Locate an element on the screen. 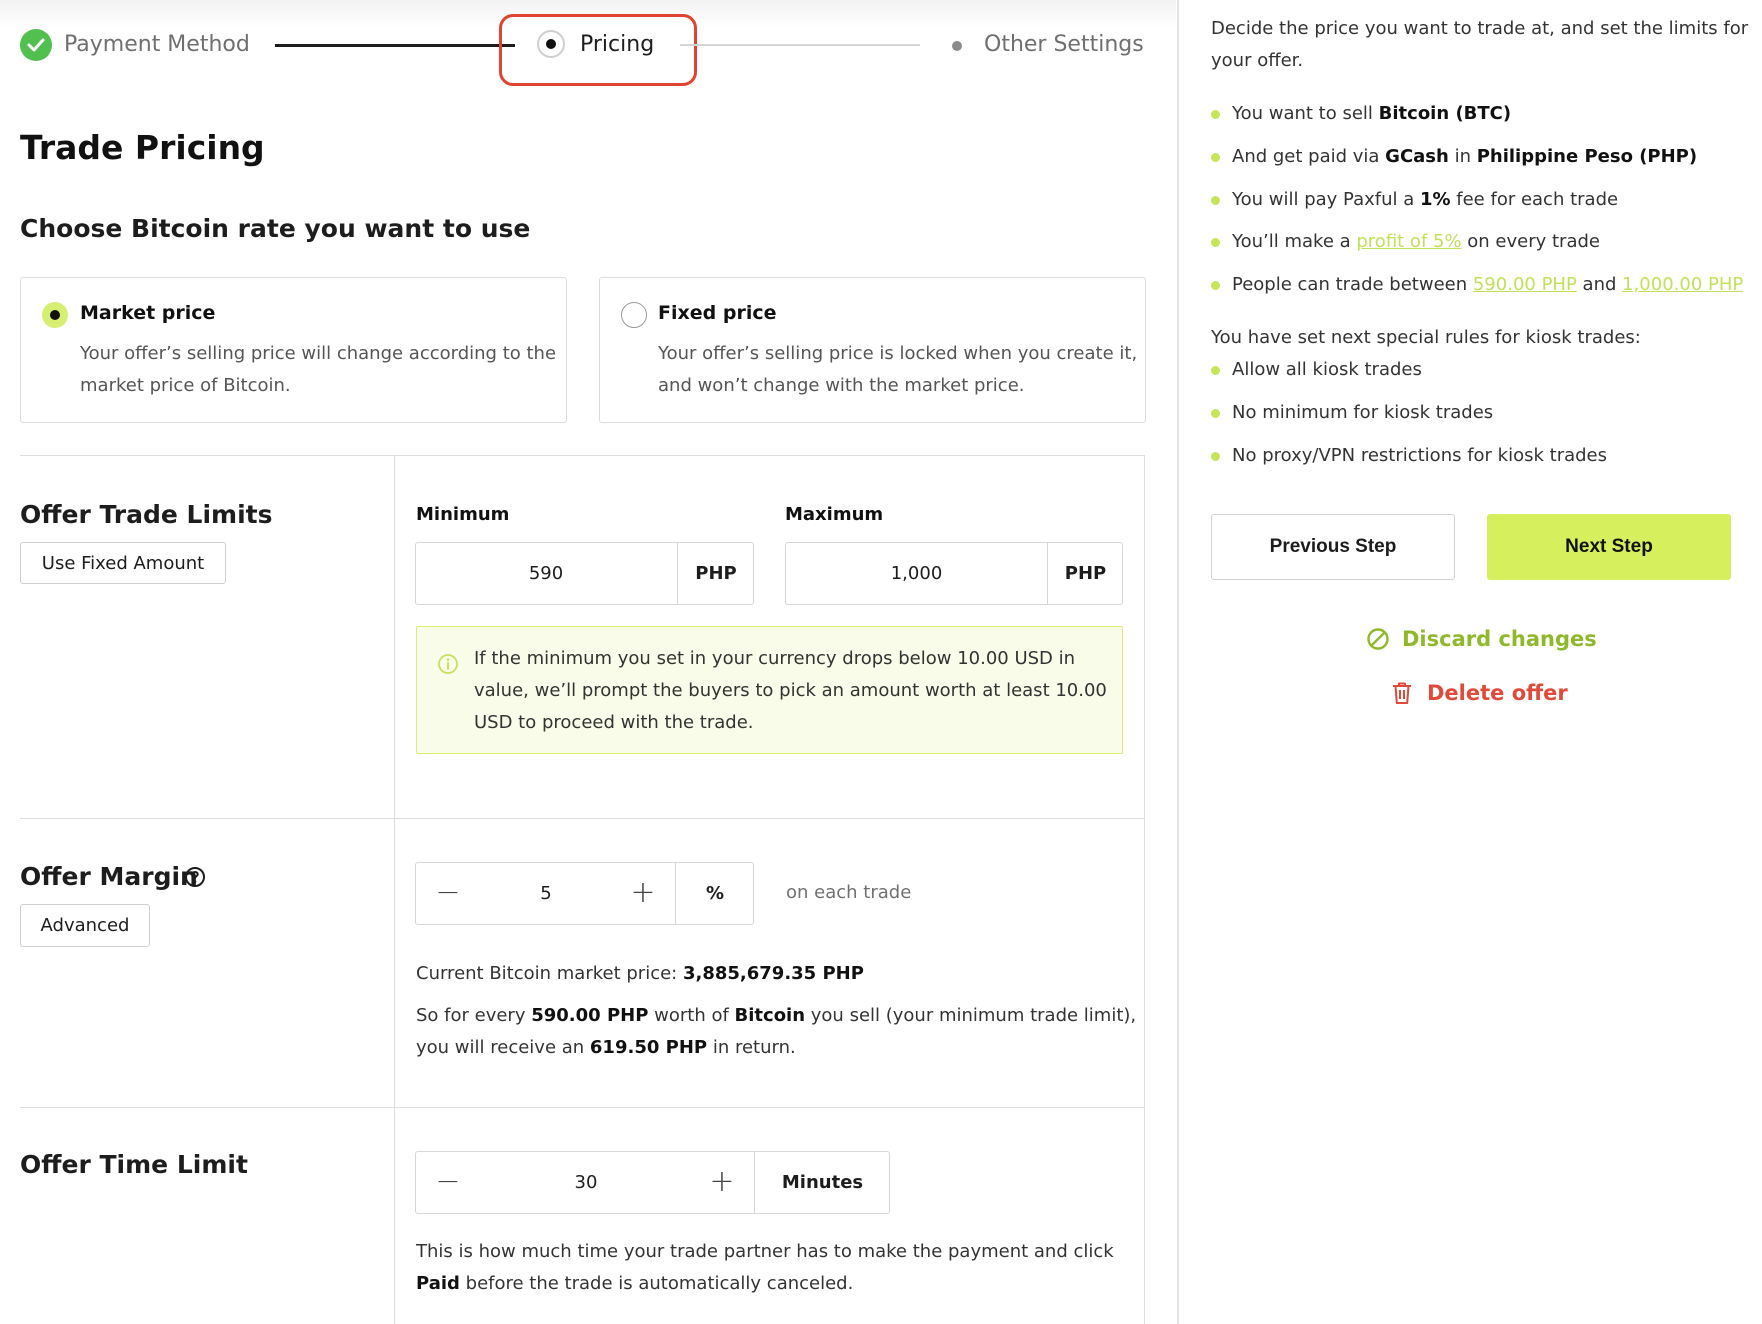 The height and width of the screenshot is (1324, 1762). delete-offer-link: Delete offer is located at coordinates (1479, 693).